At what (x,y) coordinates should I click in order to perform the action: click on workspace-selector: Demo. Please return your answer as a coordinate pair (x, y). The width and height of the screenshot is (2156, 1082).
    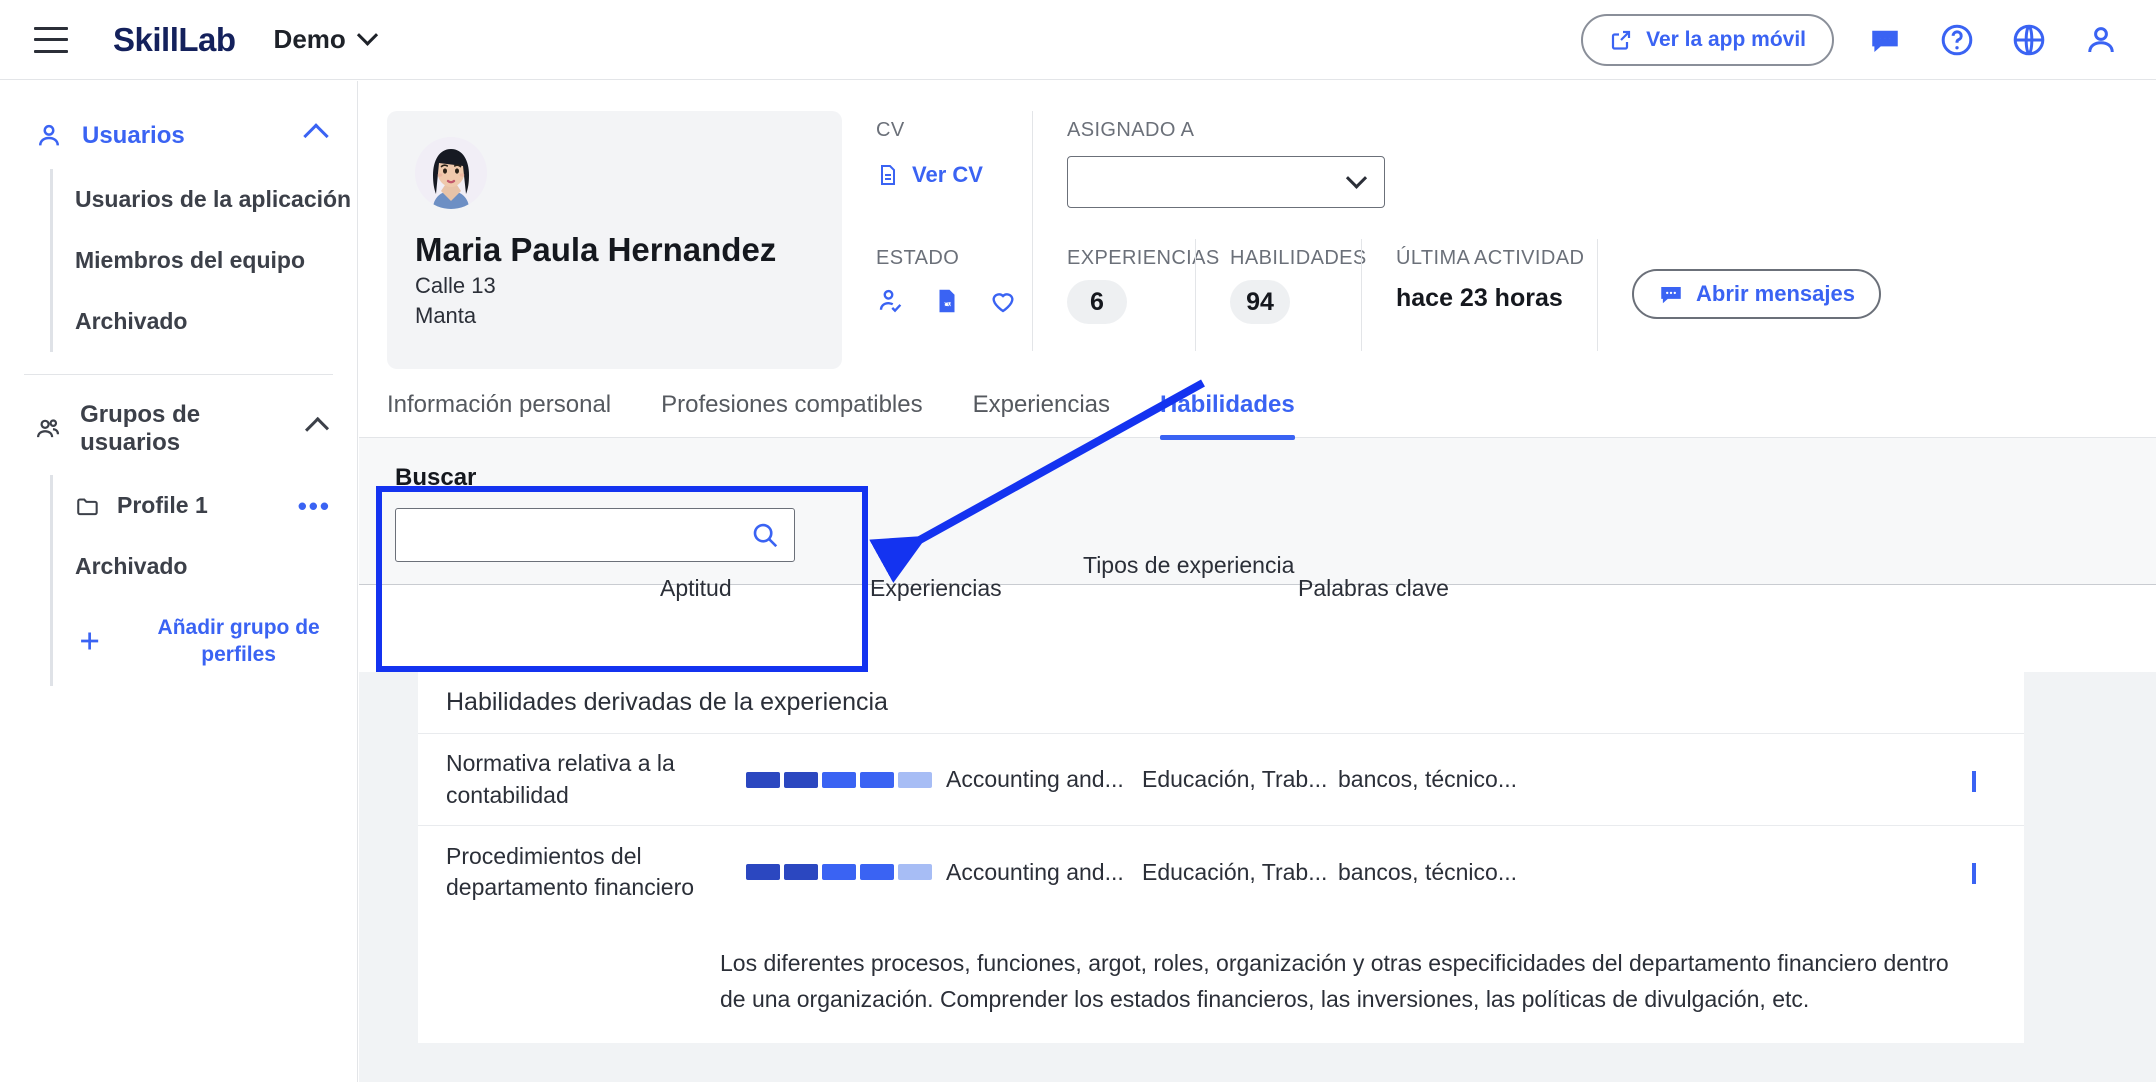
    Looking at the image, I should click on (325, 39).